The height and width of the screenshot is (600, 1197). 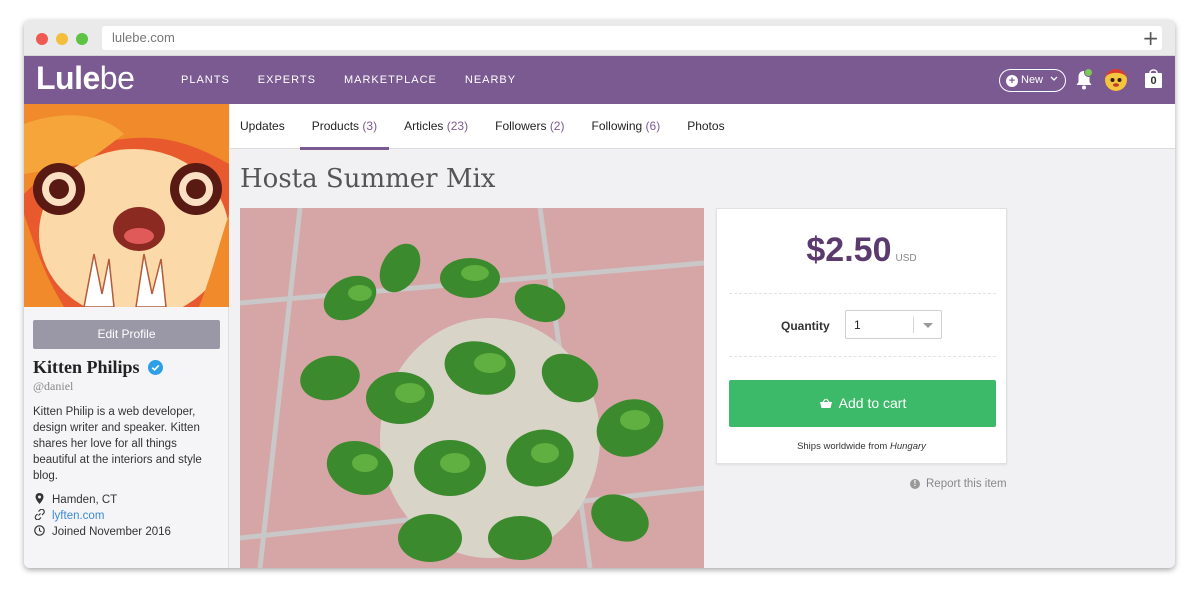 What do you see at coordinates (857, 325) in the screenshot?
I see `quantity-value: 1` at bounding box center [857, 325].